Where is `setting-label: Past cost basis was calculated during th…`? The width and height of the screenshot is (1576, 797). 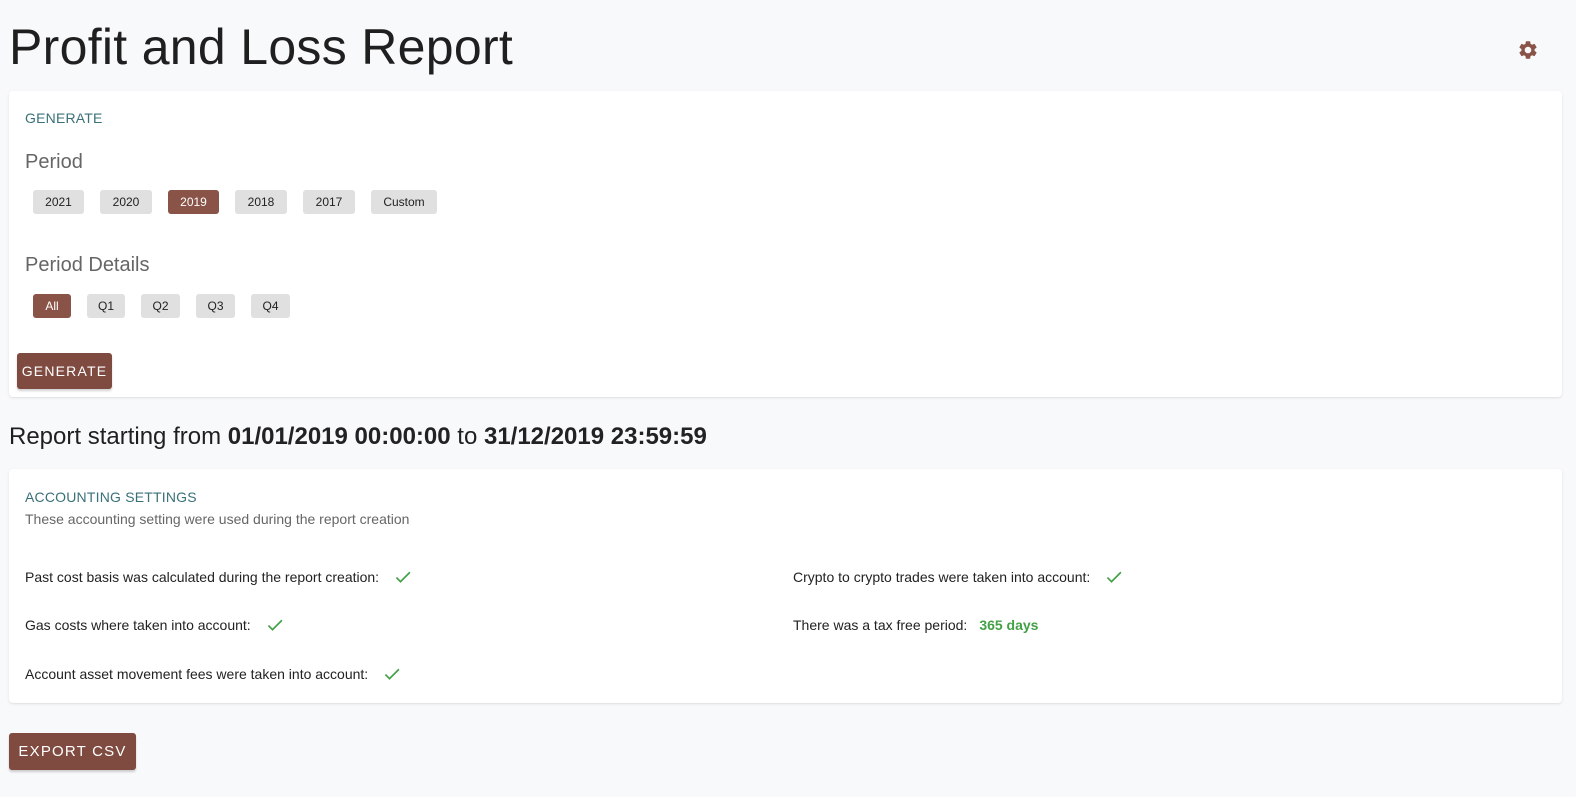
setting-label: Past cost basis was calculated during th… is located at coordinates (202, 577).